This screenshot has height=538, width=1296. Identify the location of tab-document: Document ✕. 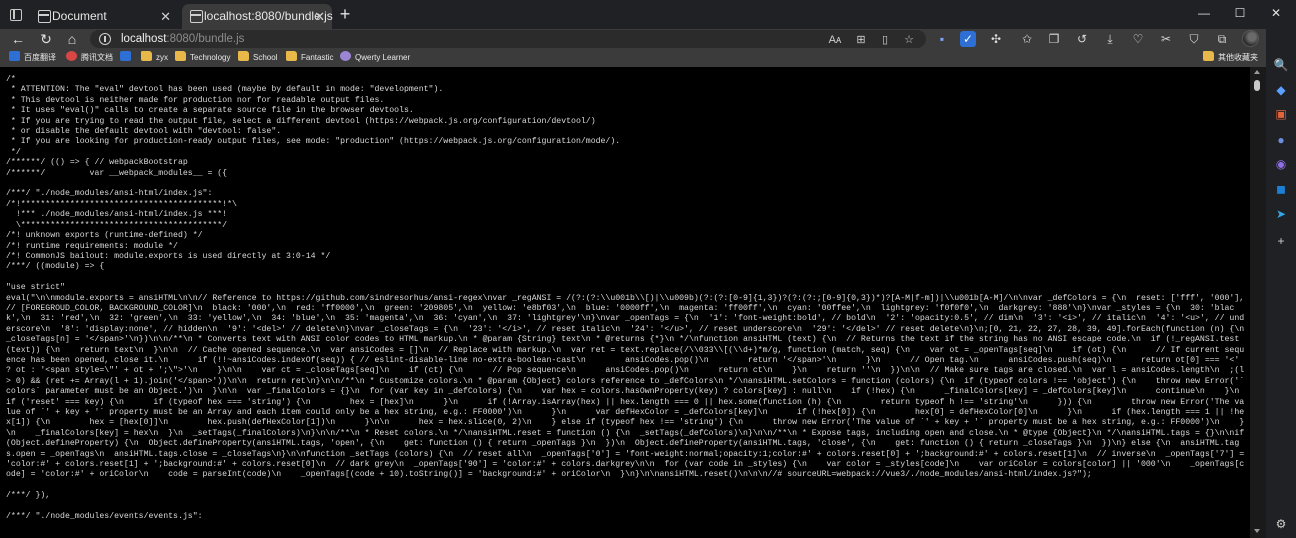
(104, 16).